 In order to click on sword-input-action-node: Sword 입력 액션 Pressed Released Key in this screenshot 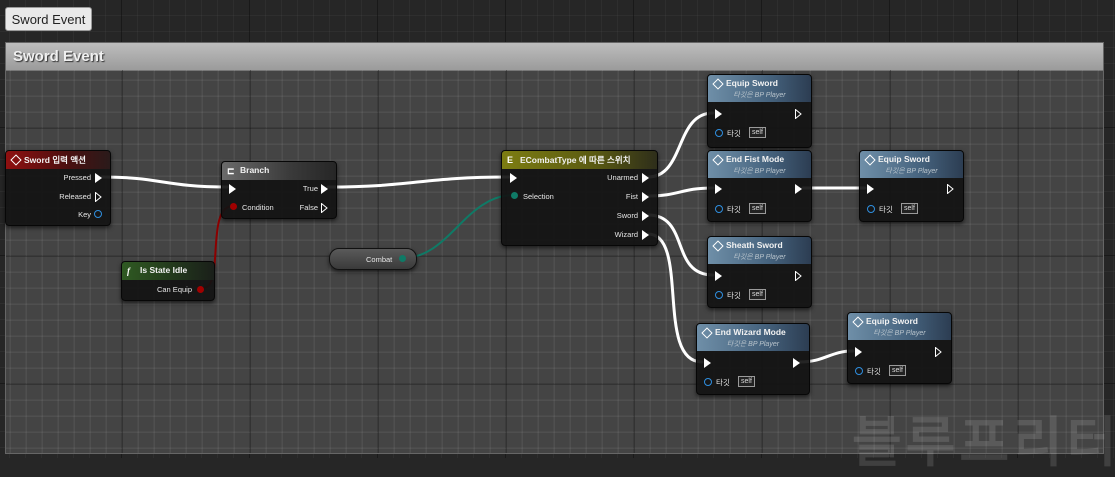, I will do `click(58, 188)`.